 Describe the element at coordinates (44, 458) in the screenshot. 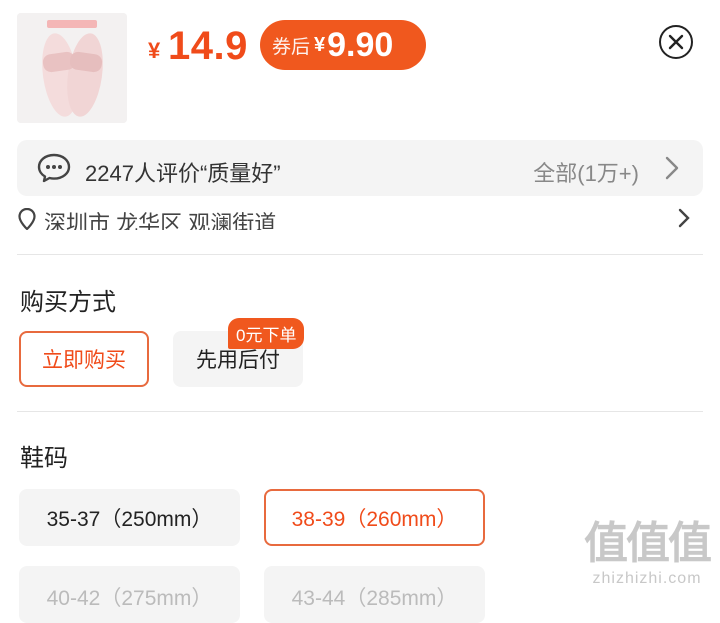

I see `shoe-size-title: 鞋码` at that location.